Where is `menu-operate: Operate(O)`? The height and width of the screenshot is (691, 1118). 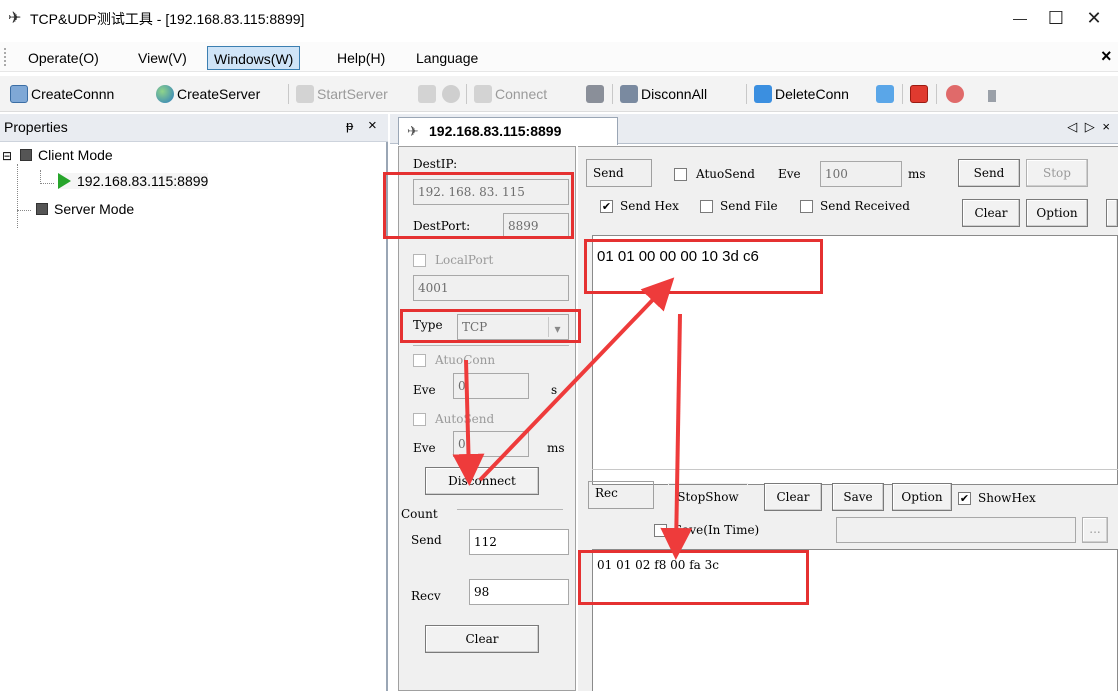
menu-operate: Operate(O) is located at coordinates (63, 58).